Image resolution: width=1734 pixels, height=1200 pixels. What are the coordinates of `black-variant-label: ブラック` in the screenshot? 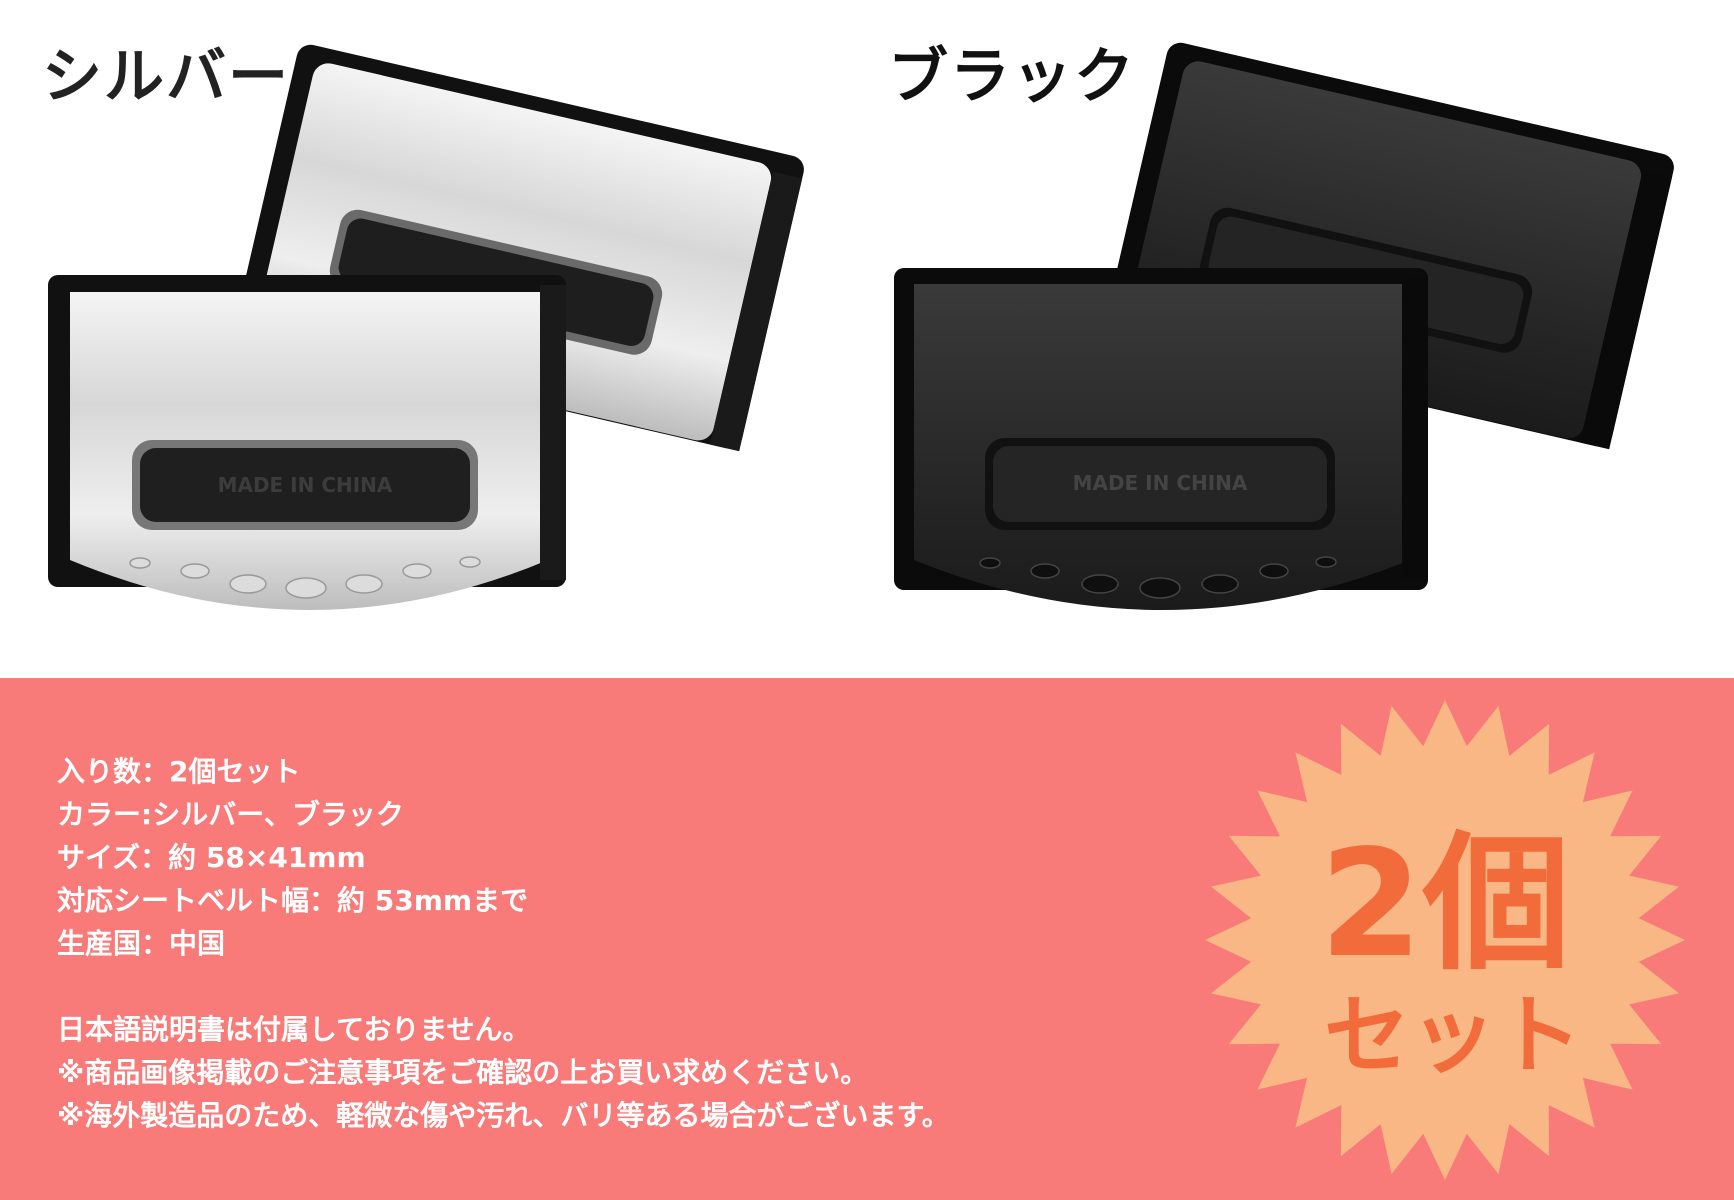 It's located at (1012, 77).